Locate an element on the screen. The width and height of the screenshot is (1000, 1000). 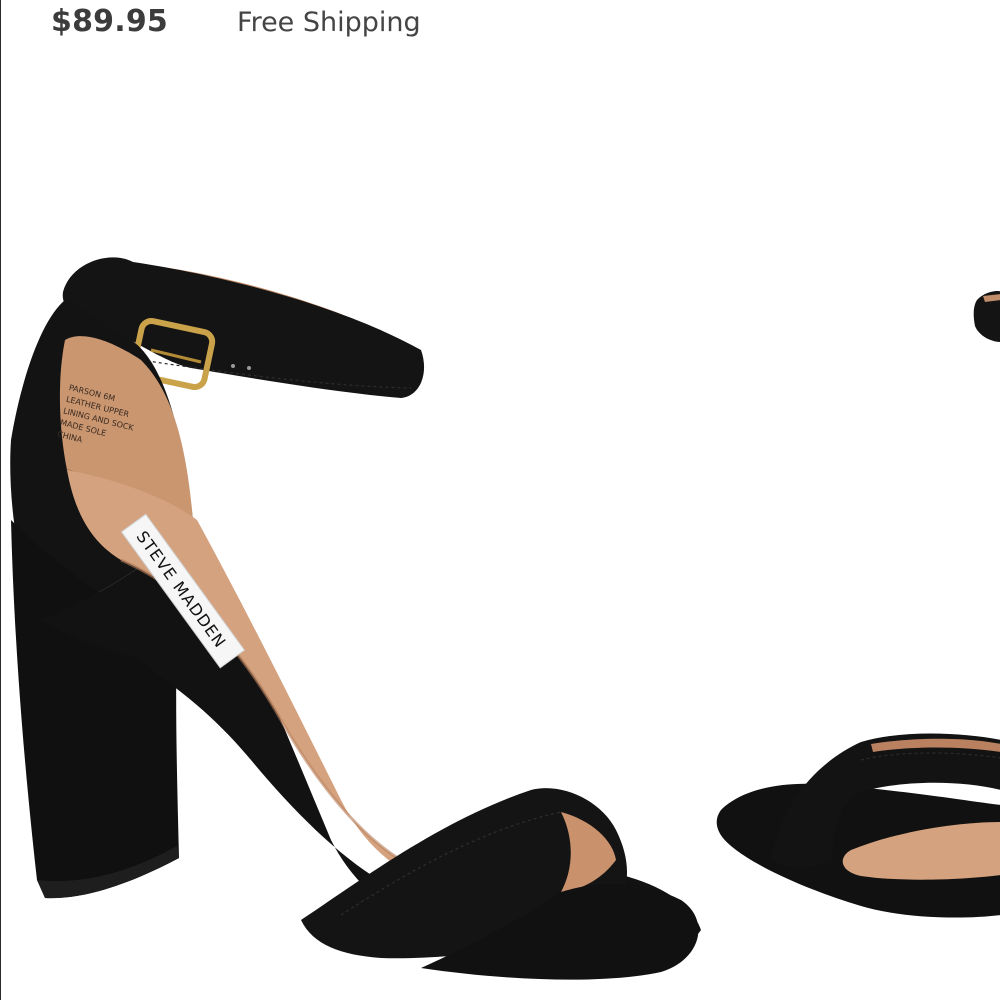
price-info-bar: $89.95 Free Shipping is located at coordinates (500, 26).